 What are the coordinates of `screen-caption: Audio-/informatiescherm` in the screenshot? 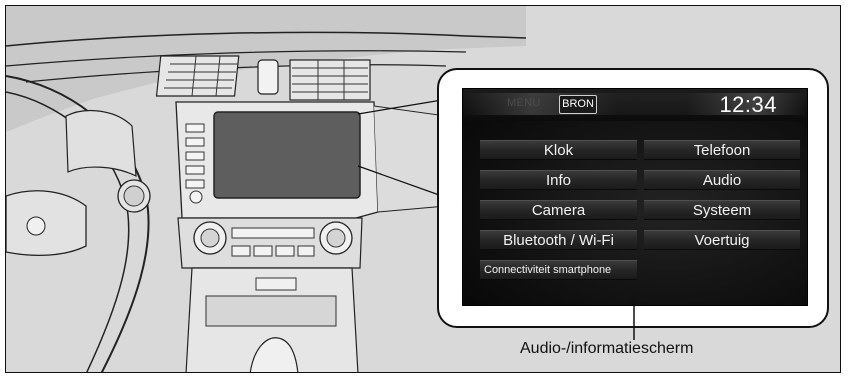 It's located at (607, 348).